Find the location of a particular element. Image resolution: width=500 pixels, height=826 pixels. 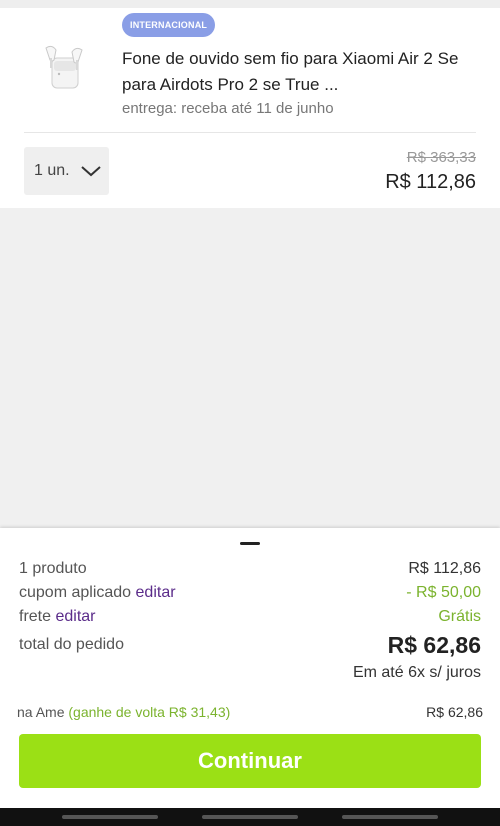

shipping-row: frete editar is located at coordinates (57, 617).